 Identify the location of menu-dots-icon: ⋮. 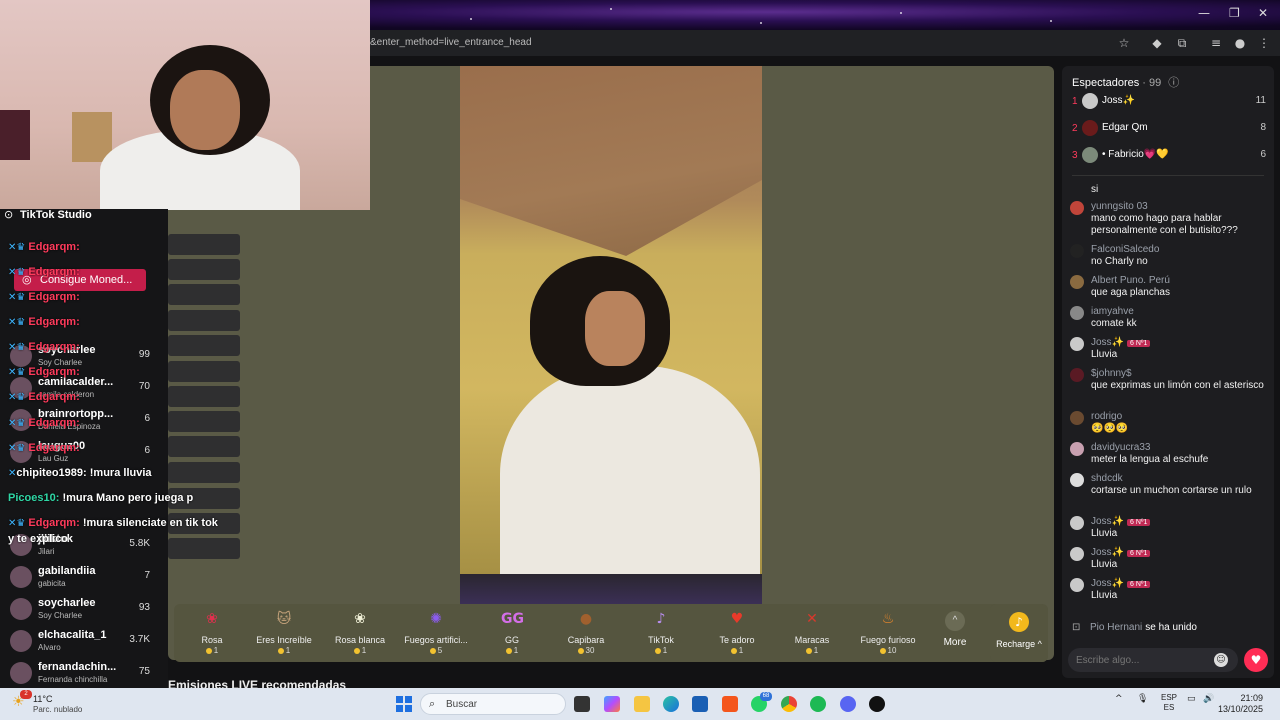
(1264, 43).